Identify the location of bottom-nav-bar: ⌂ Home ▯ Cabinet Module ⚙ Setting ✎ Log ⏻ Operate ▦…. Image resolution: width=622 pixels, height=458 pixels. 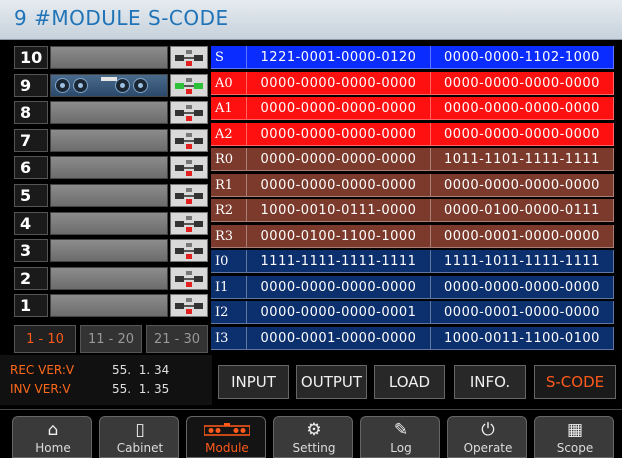
(311, 433).